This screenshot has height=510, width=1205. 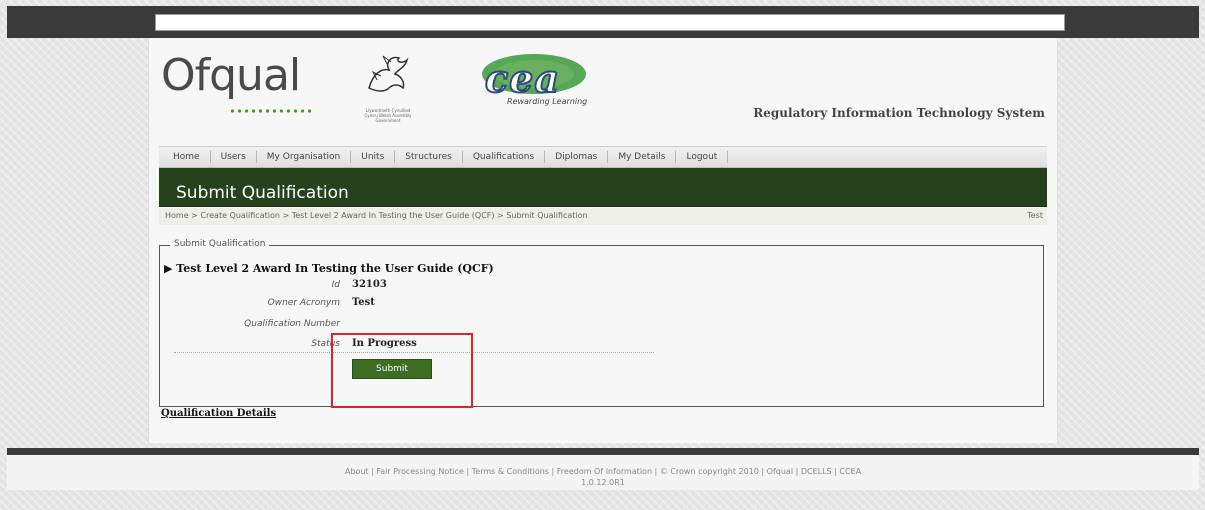 I want to click on qualification-details-link: Qualification Details, so click(x=218, y=413).